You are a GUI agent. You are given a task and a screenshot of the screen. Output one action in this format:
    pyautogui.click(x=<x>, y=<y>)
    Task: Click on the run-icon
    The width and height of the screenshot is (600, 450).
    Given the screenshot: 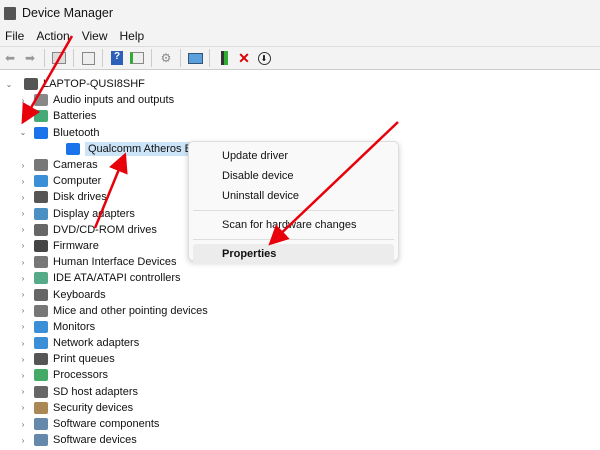 What is the action you would take?
    pyautogui.click(x=137, y=58)
    